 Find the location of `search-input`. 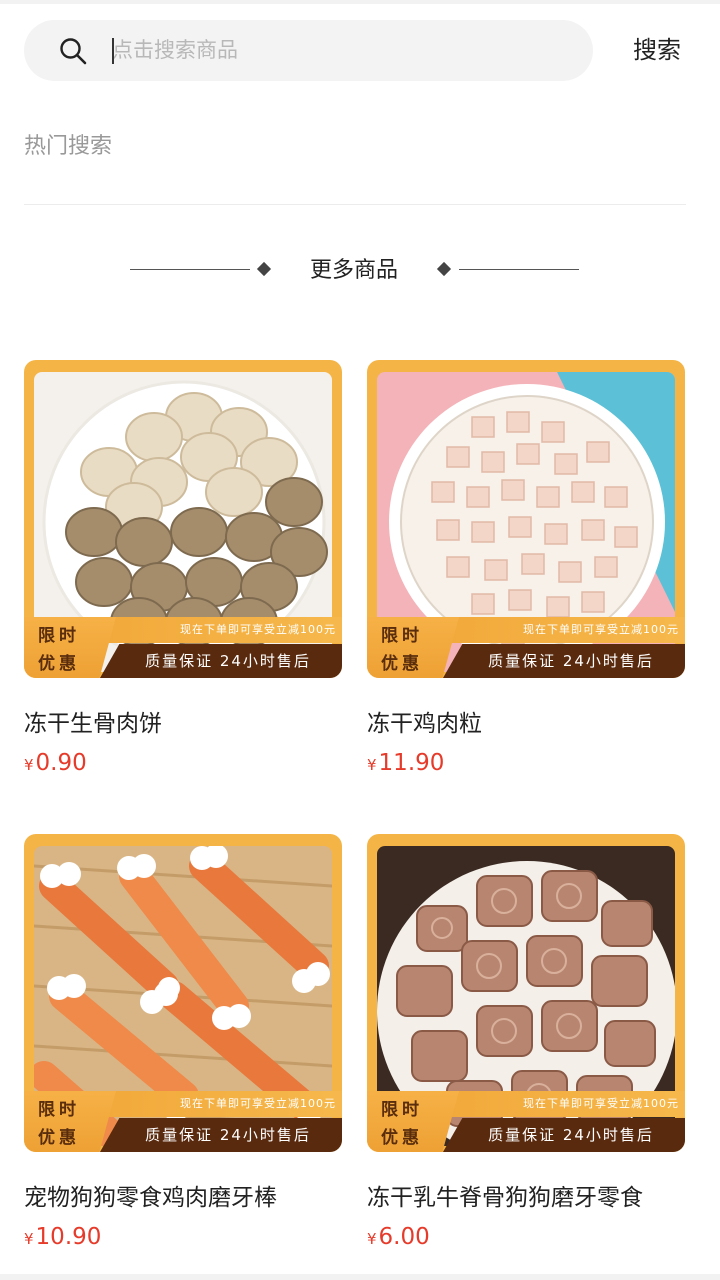

search-input is located at coordinates (332, 50).